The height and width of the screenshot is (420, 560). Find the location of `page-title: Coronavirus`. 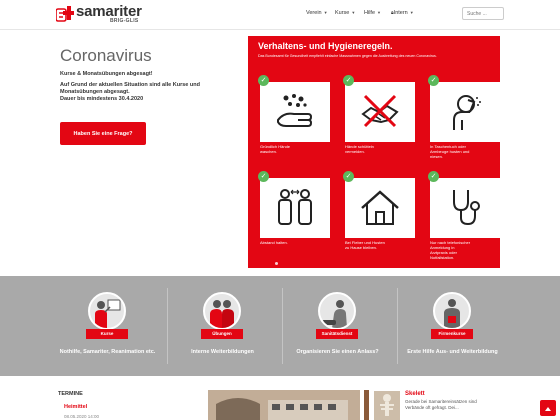

page-title: Coronavirus is located at coordinates (106, 55).